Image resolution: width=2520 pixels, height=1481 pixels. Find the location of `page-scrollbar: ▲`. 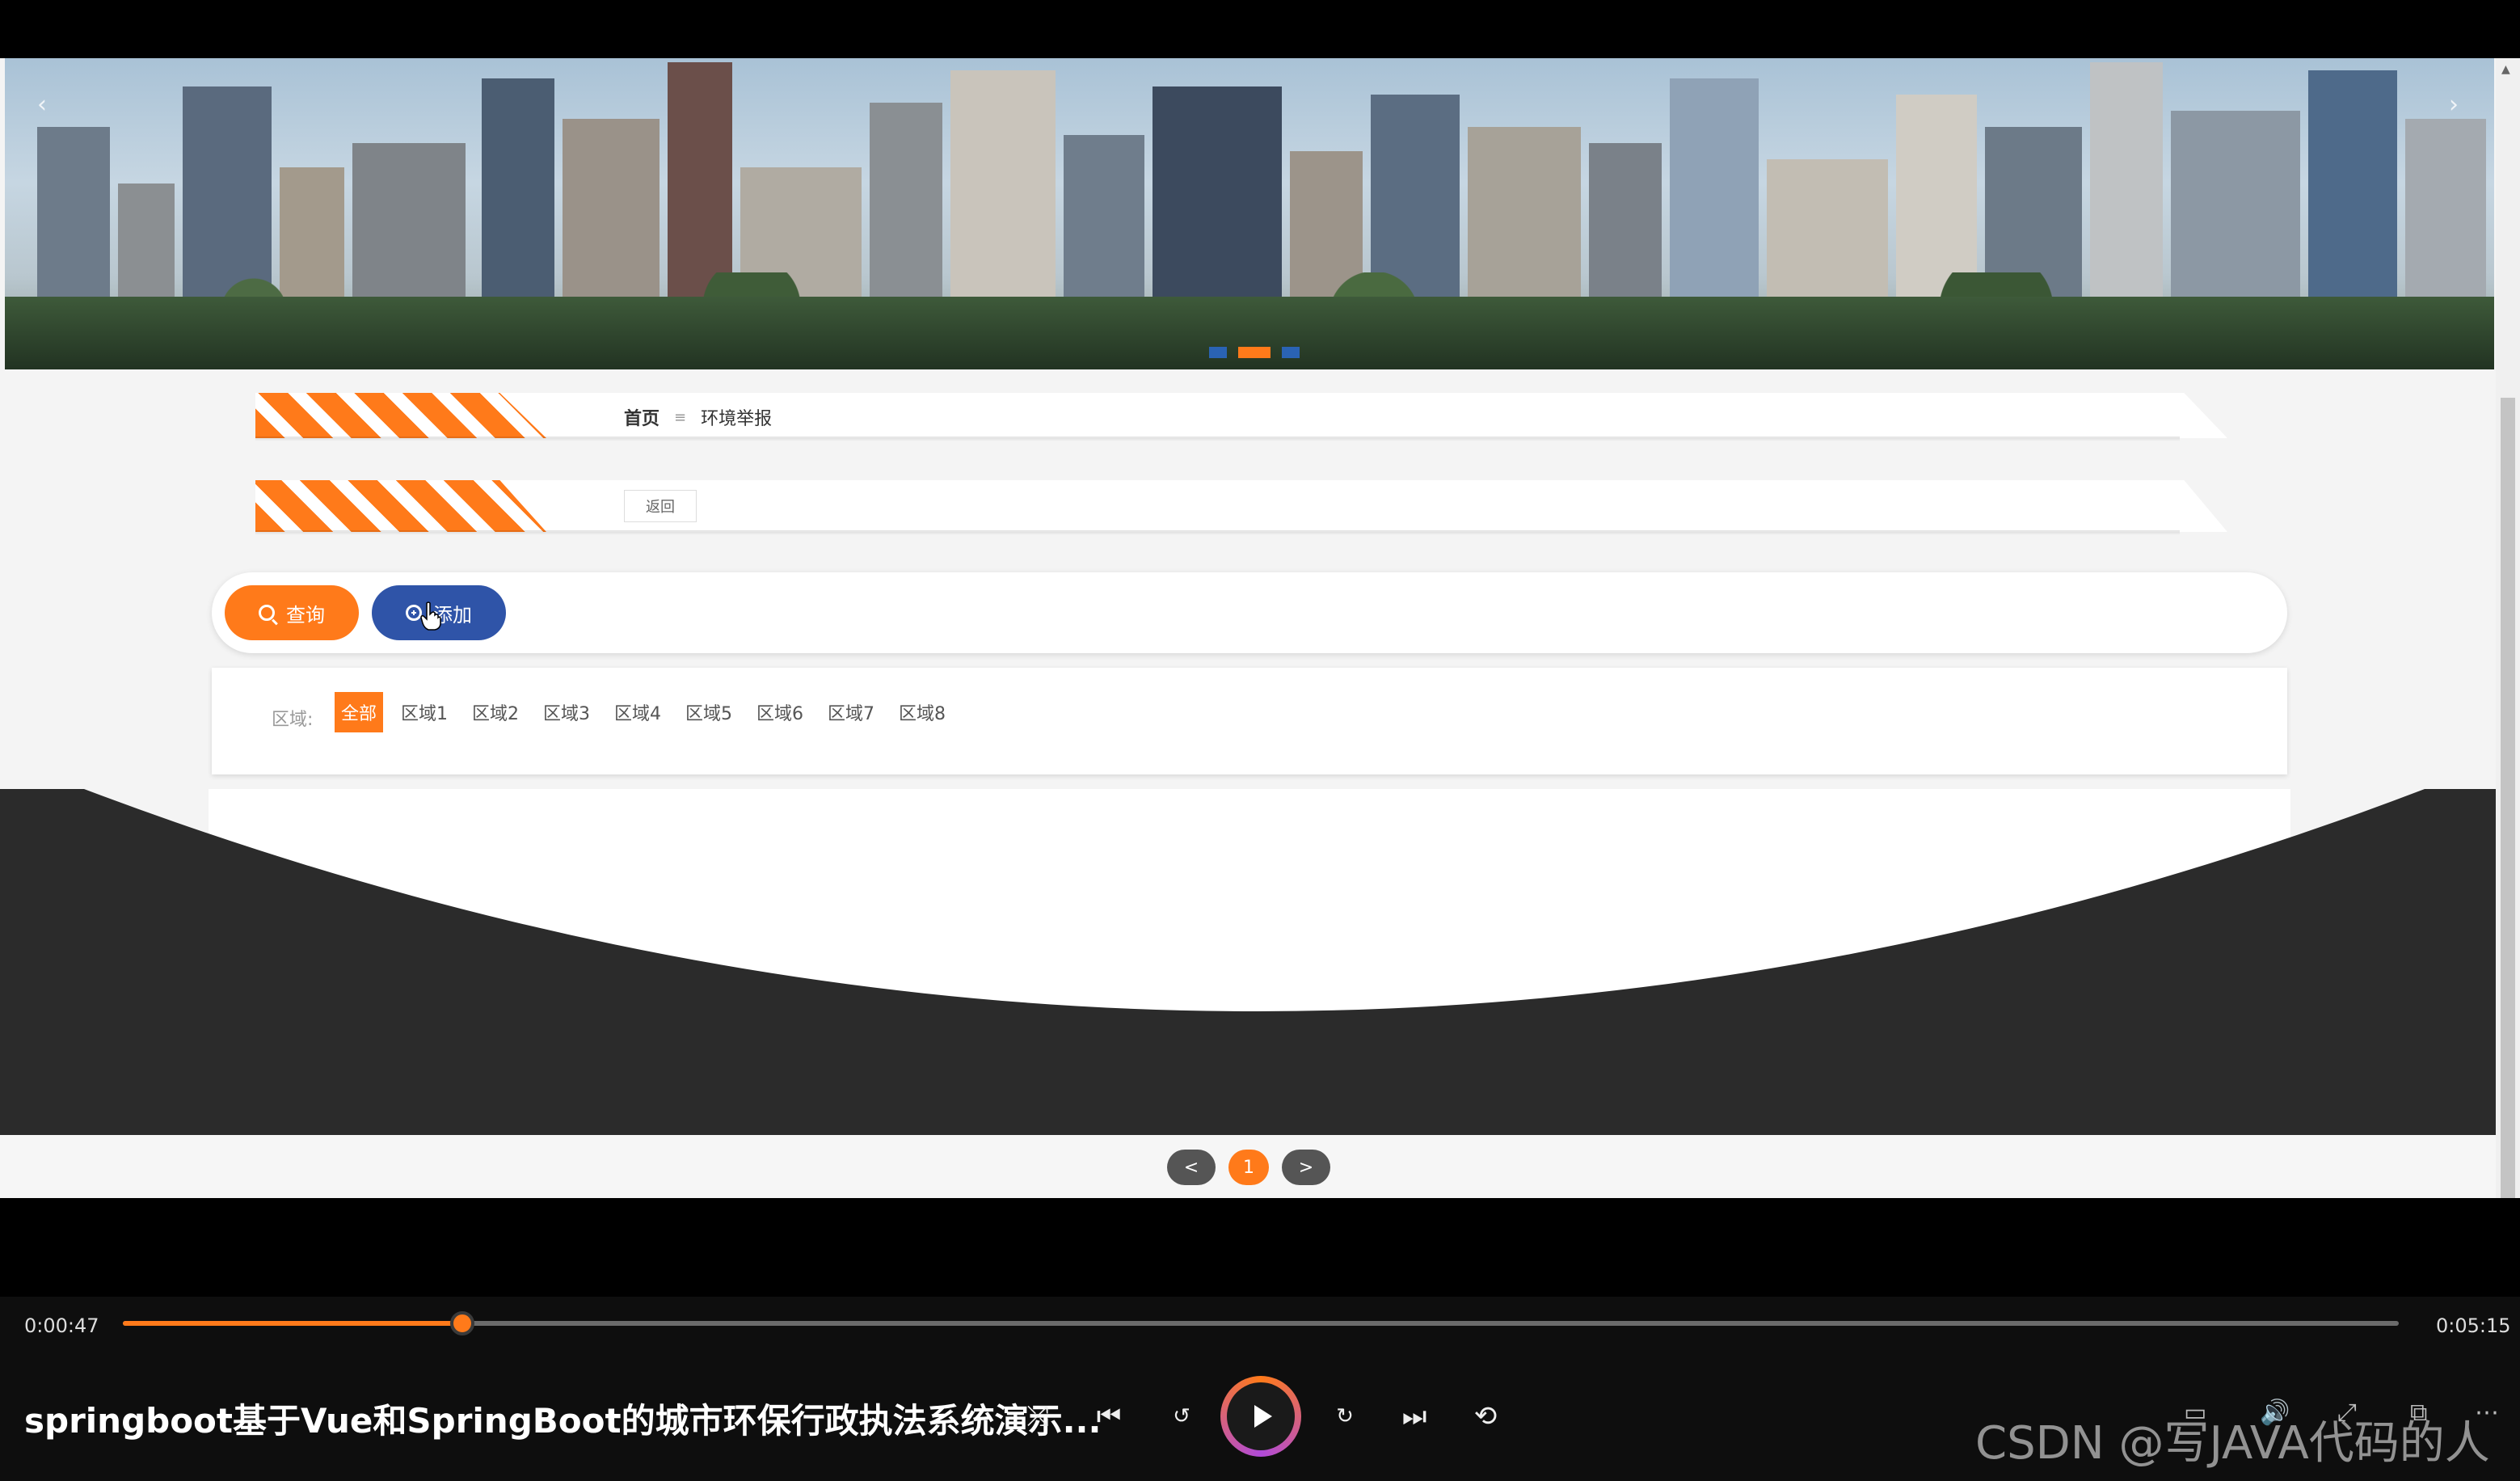

page-scrollbar: ▲ is located at coordinates (2508, 628).